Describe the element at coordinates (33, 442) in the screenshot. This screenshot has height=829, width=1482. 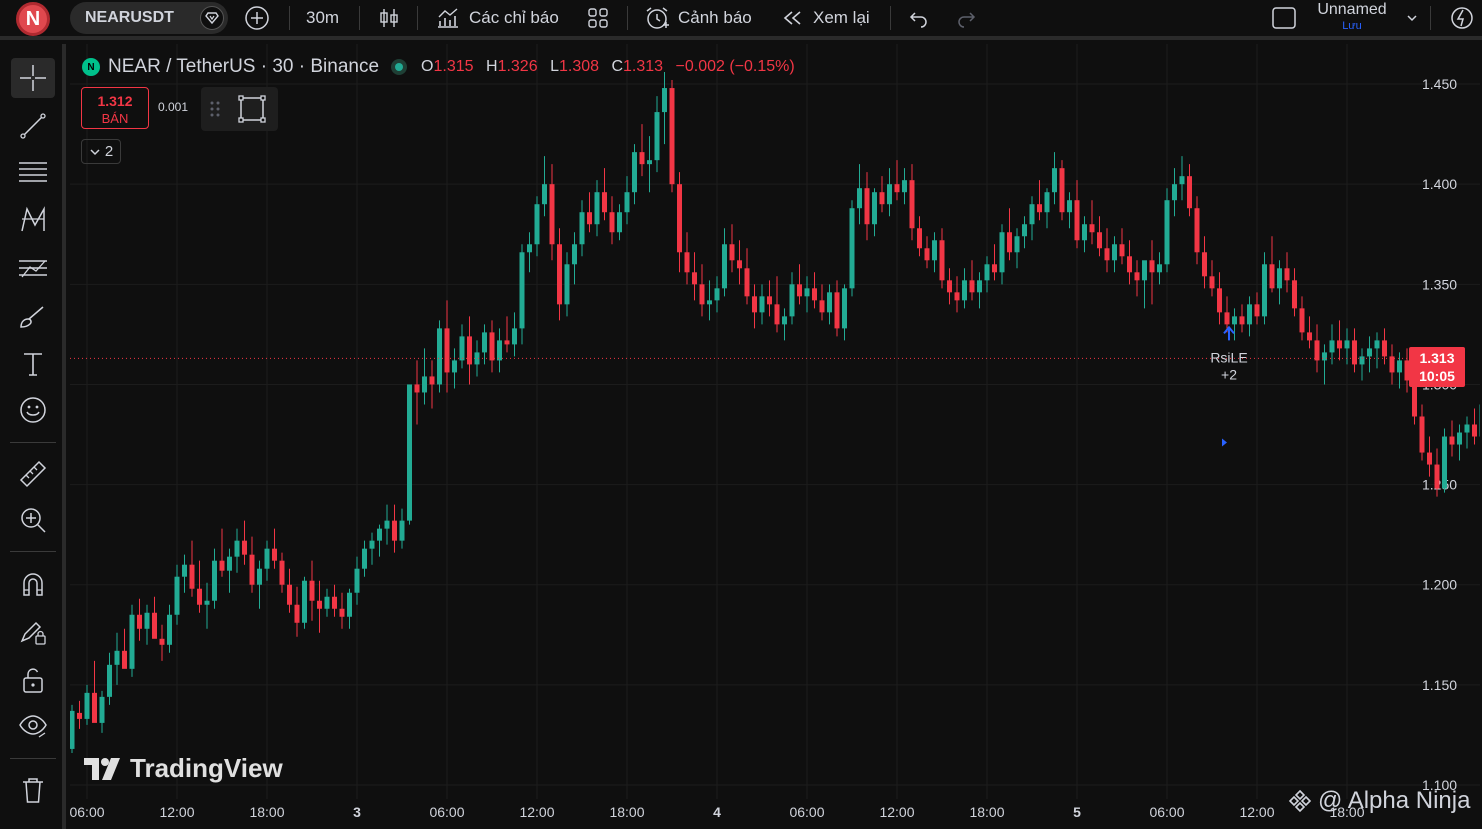
I see `toolbar-divider` at that location.